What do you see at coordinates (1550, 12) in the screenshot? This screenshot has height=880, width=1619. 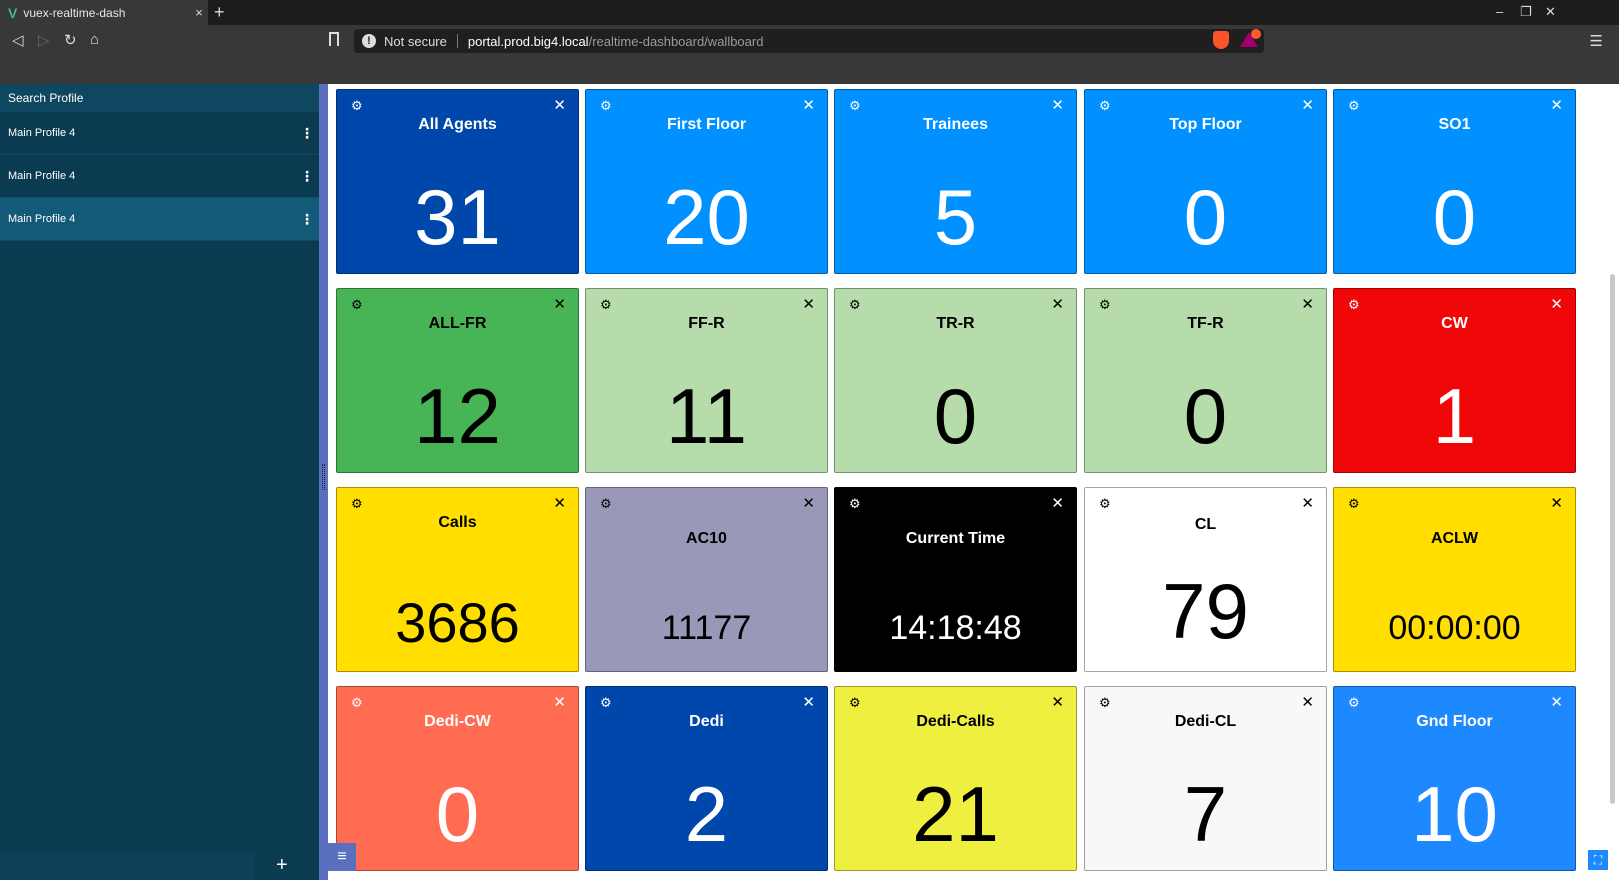 I see `window-close-icon: ✕` at bounding box center [1550, 12].